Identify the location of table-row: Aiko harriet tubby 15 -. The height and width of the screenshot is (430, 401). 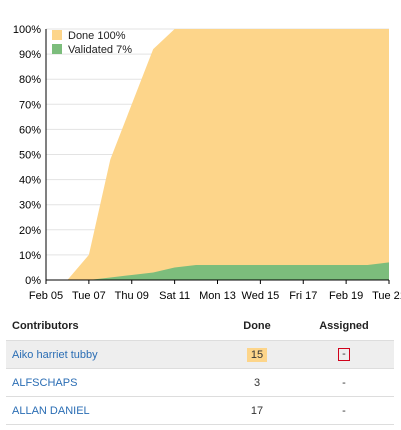
(200, 354).